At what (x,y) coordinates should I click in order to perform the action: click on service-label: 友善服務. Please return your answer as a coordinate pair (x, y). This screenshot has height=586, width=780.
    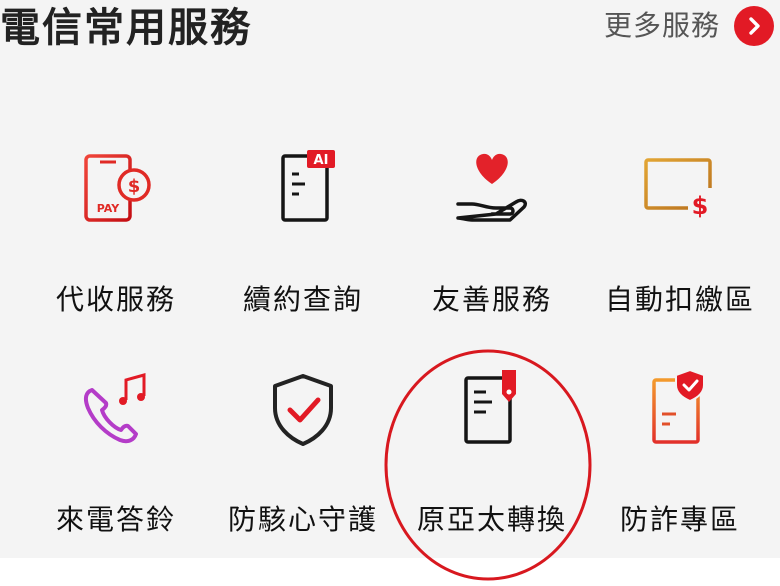
    Looking at the image, I should click on (491, 299).